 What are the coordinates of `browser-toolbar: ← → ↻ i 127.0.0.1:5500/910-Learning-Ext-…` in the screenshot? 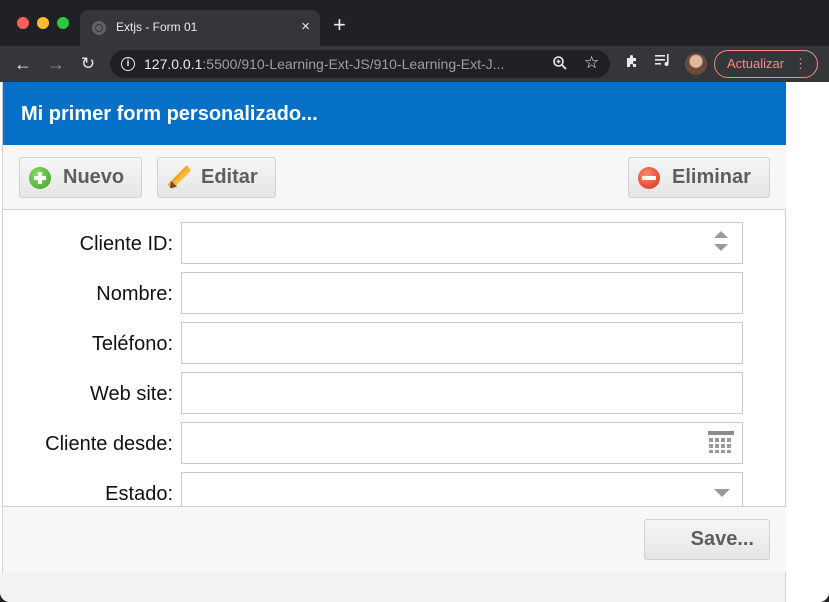 It's located at (414, 64).